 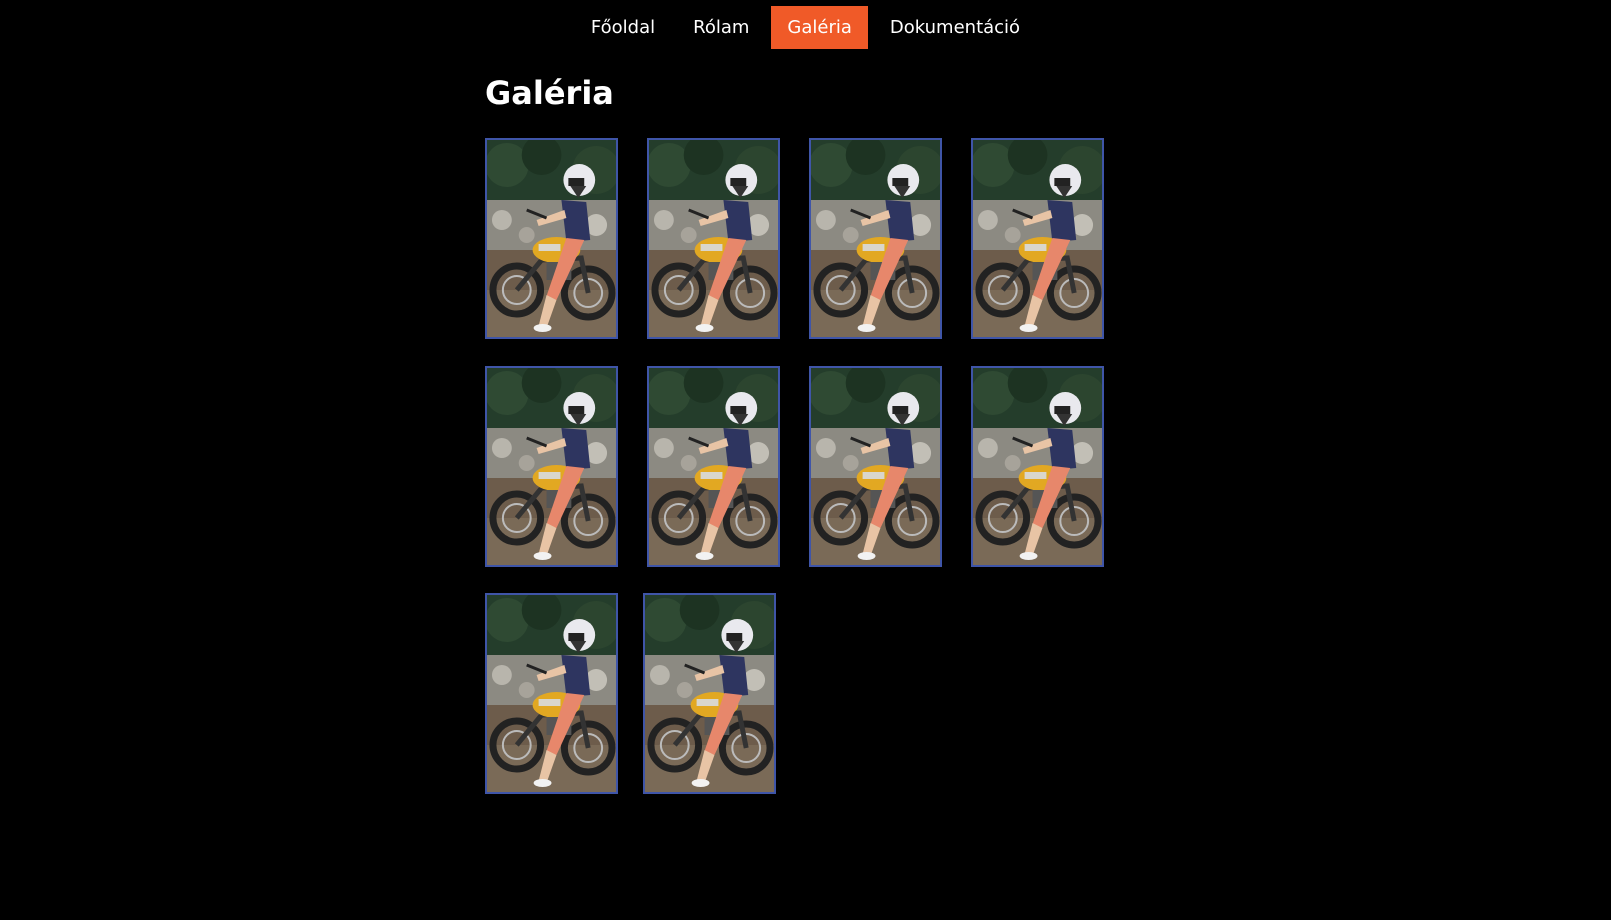 I want to click on main-nav: Főoldal Rólam Galéria Dokumentáció, so click(x=805, y=27).